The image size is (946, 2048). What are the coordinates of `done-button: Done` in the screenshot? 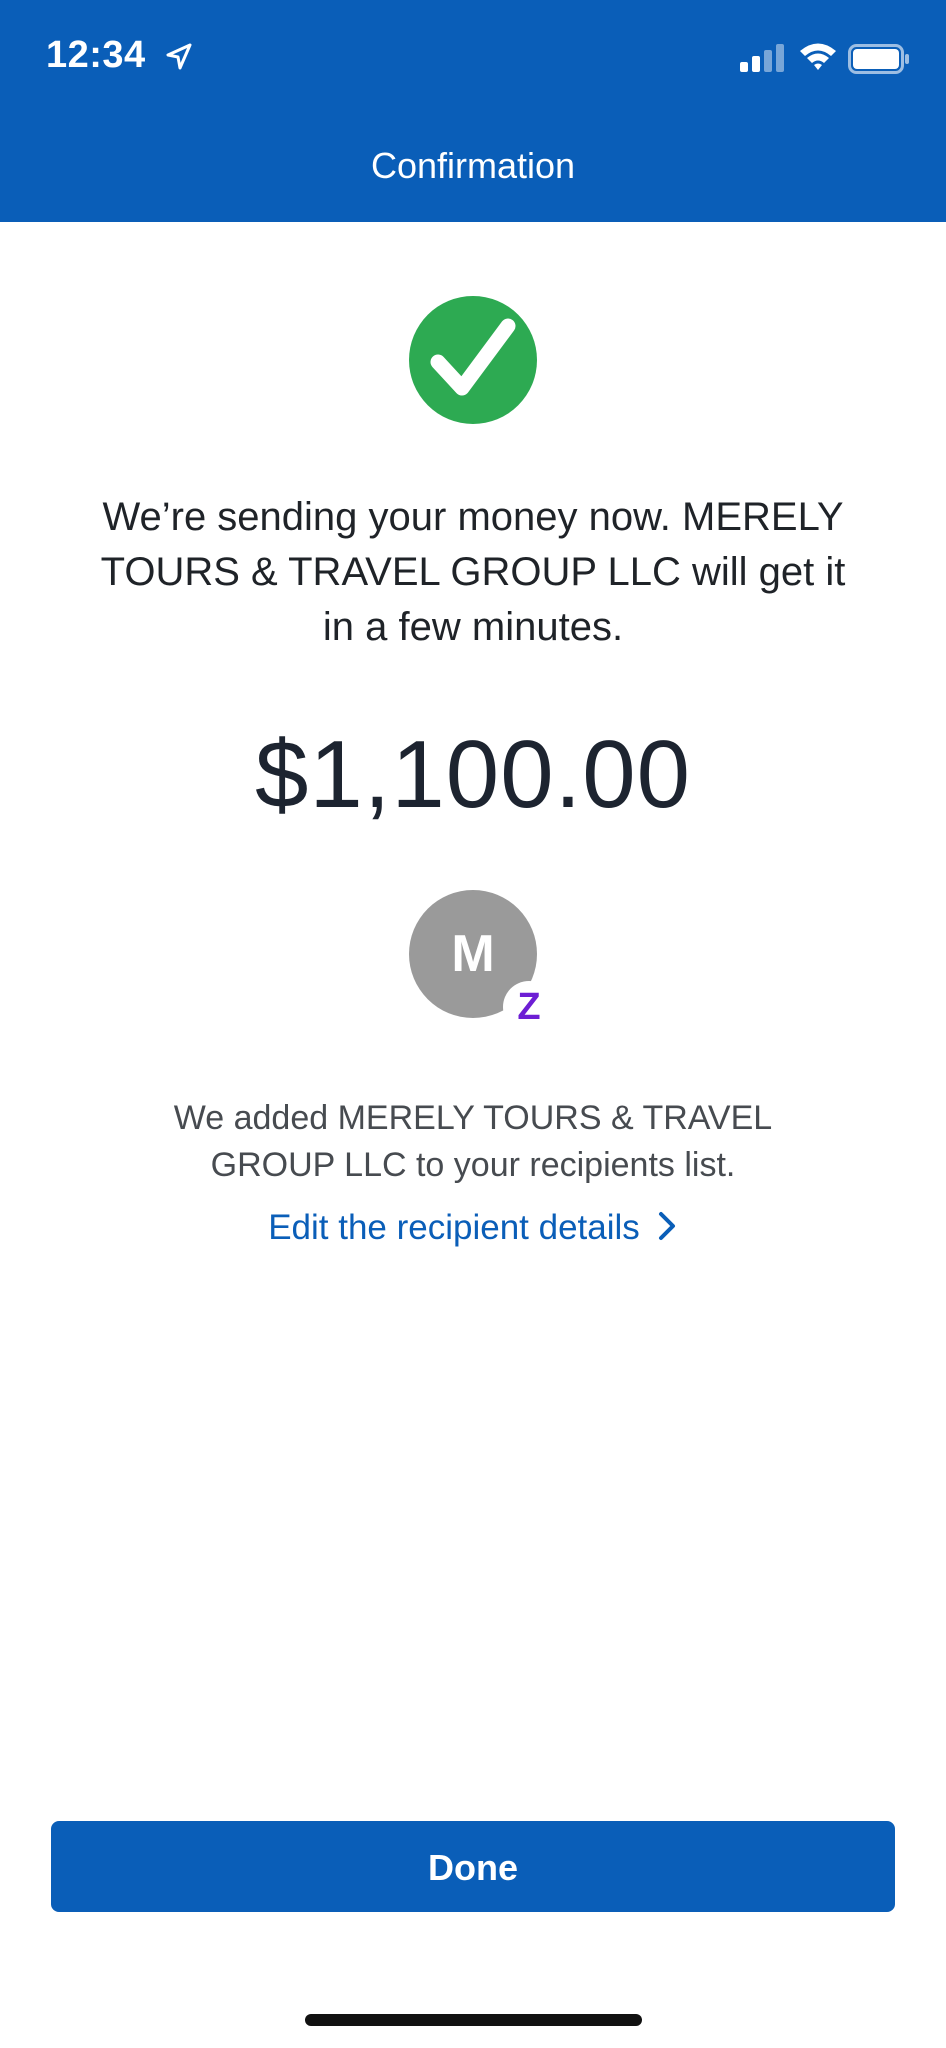 It's located at (473, 1866).